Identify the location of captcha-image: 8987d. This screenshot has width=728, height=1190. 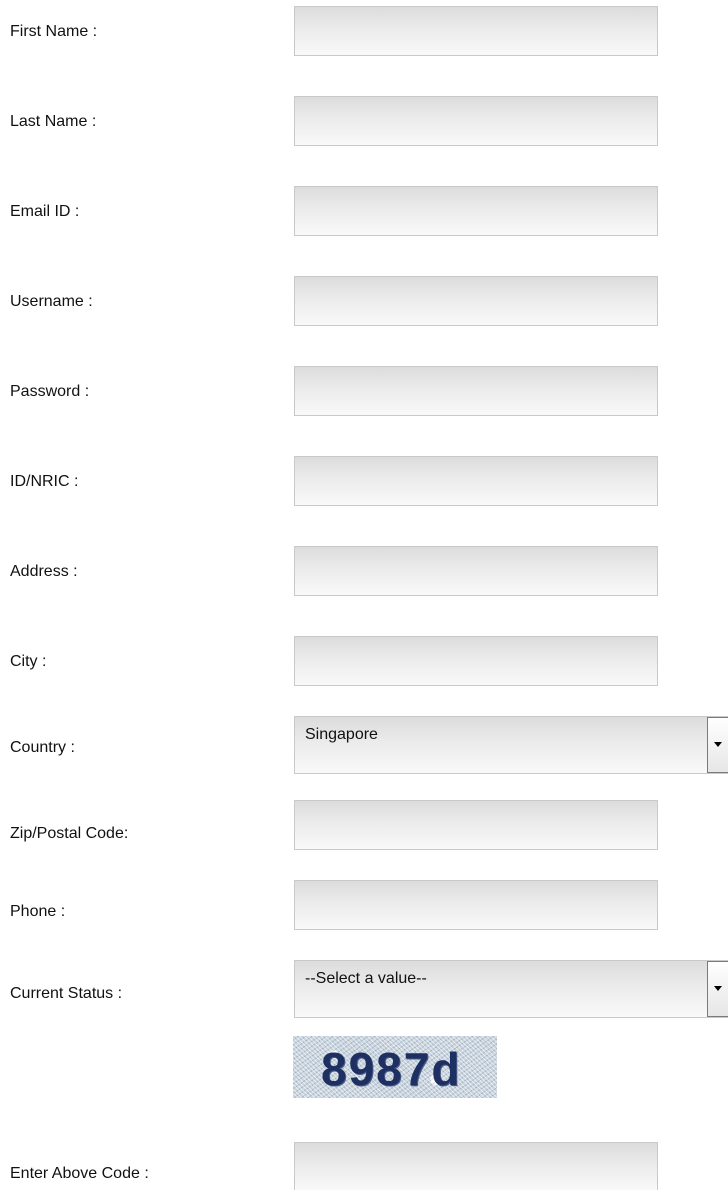
(395, 1067).